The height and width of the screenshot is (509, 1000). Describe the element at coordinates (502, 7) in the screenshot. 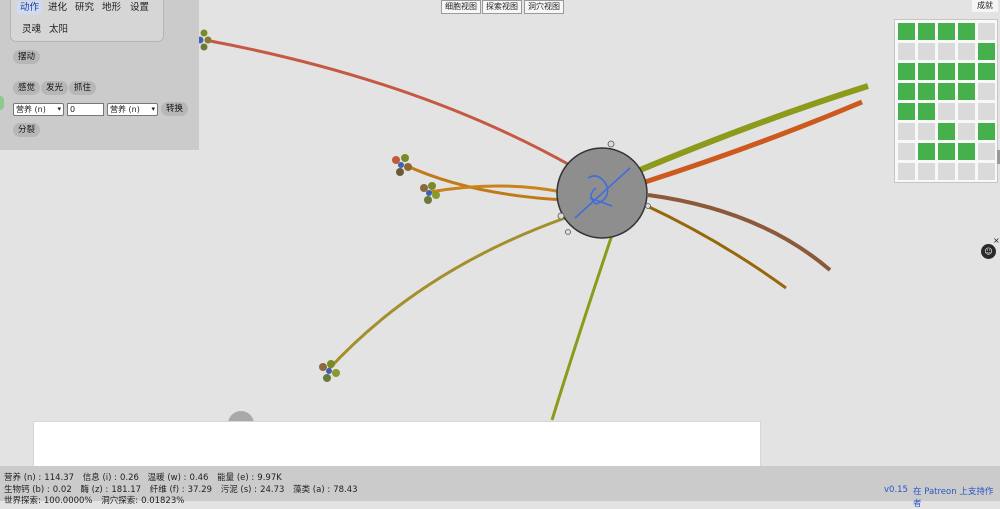

I see `explore-view-button: 探索视图` at that location.